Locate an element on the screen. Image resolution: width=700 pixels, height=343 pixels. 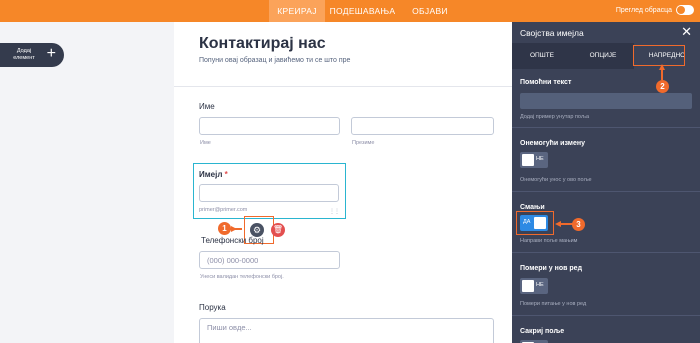
disable-edit-toggle: НЕ is located at coordinates (534, 160).